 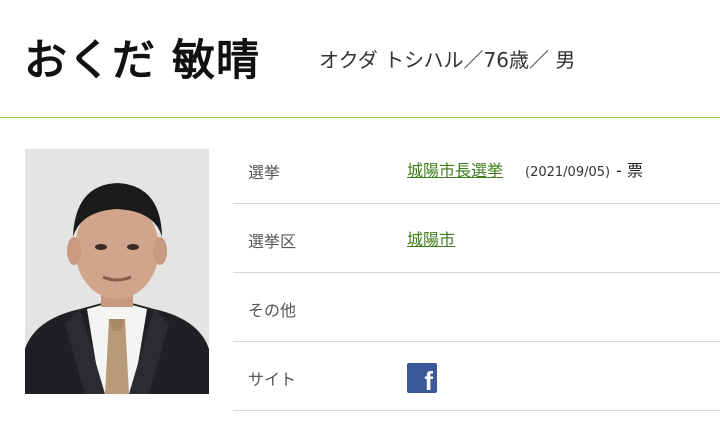 I want to click on election-date: (2021/09/05), so click(x=568, y=172).